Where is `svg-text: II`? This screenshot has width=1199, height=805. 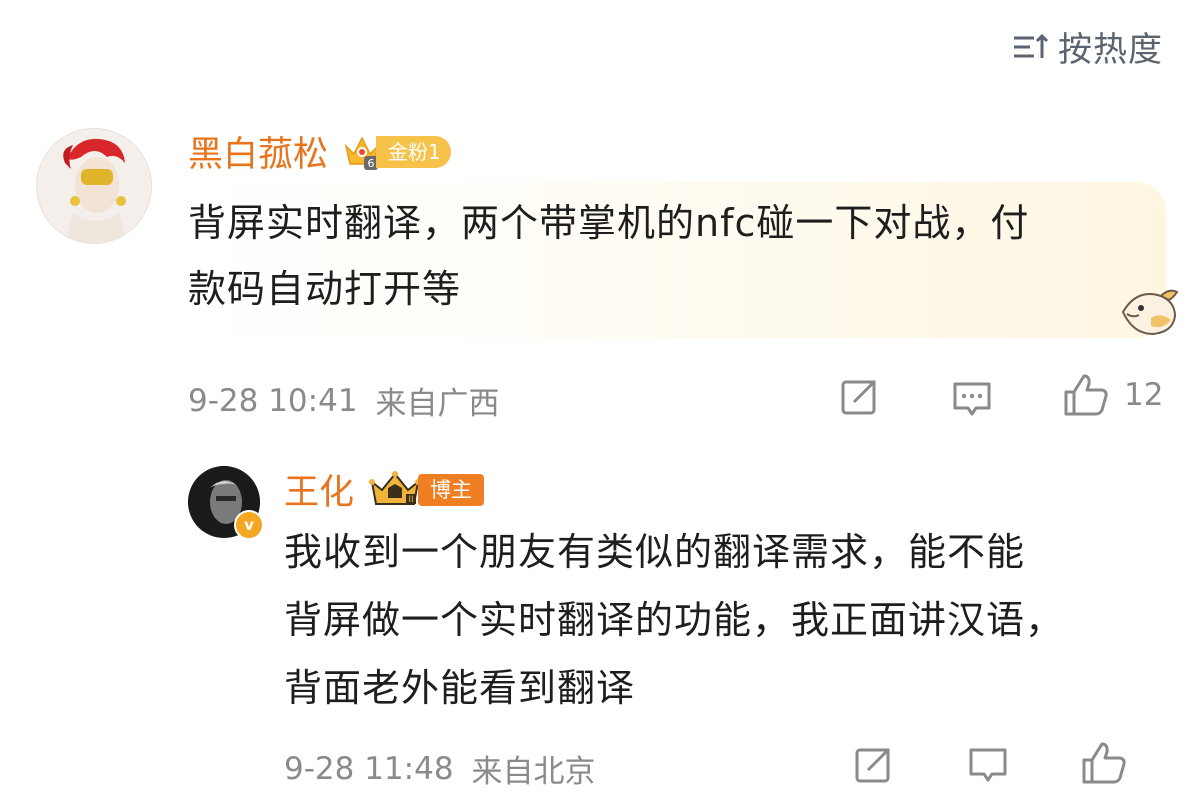 svg-text: II is located at coordinates (410, 500).